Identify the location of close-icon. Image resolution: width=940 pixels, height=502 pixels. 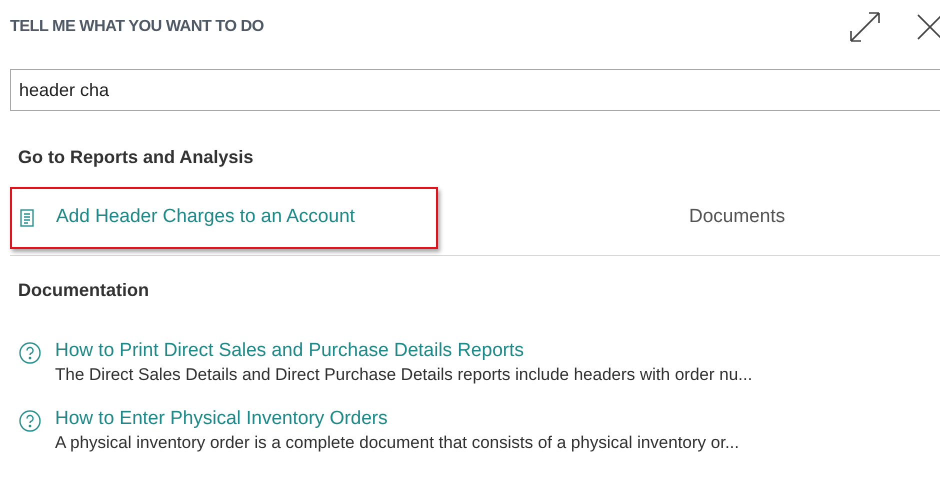
(928, 27).